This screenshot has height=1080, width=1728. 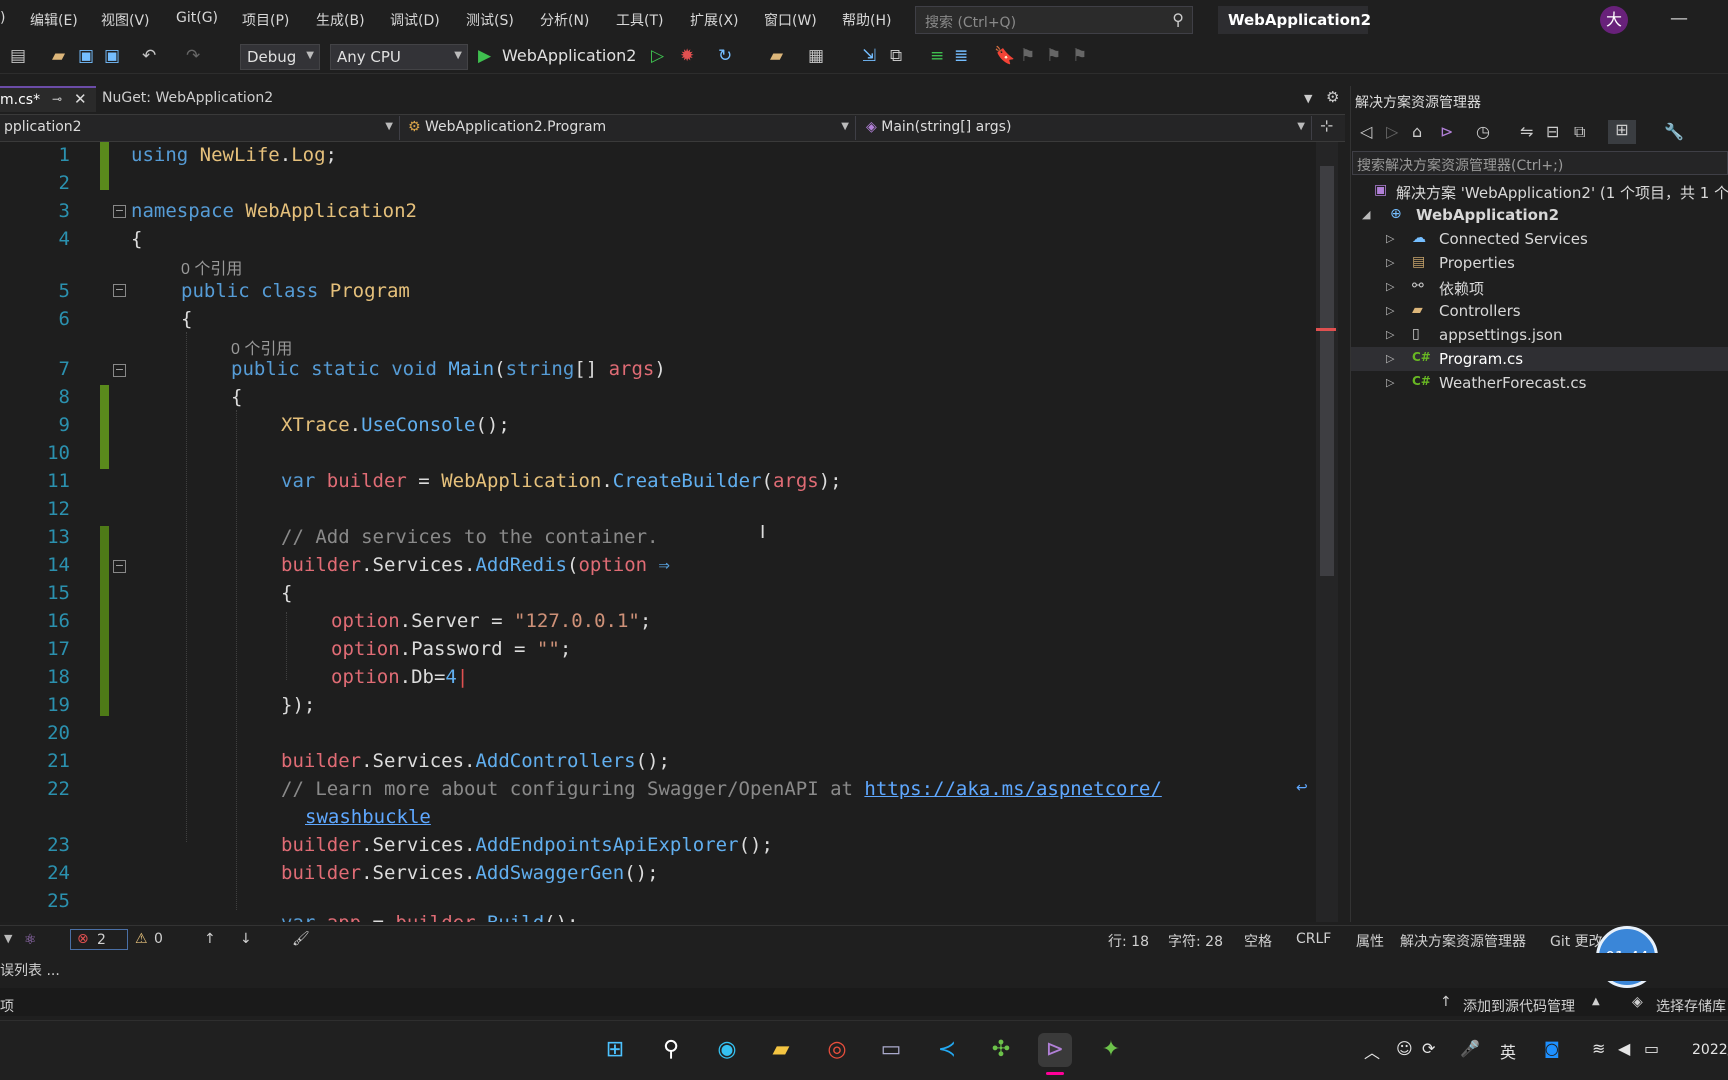 What do you see at coordinates (781, 1050) in the screenshot?
I see `file-explorer-icon: ▰` at bounding box center [781, 1050].